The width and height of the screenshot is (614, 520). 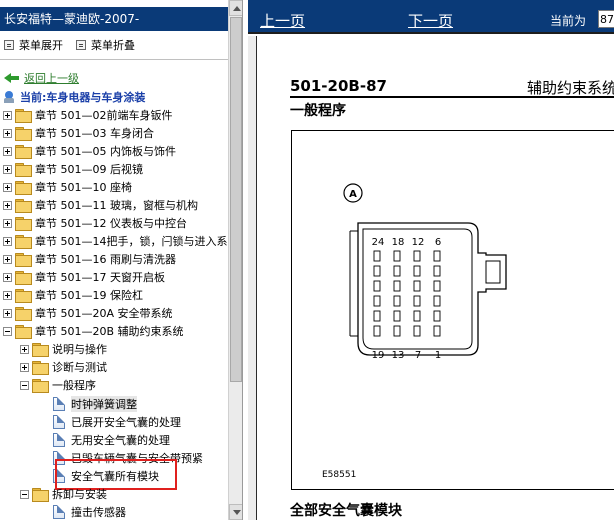 I want to click on tree-node-section: 一般程序, so click(x=58, y=385).